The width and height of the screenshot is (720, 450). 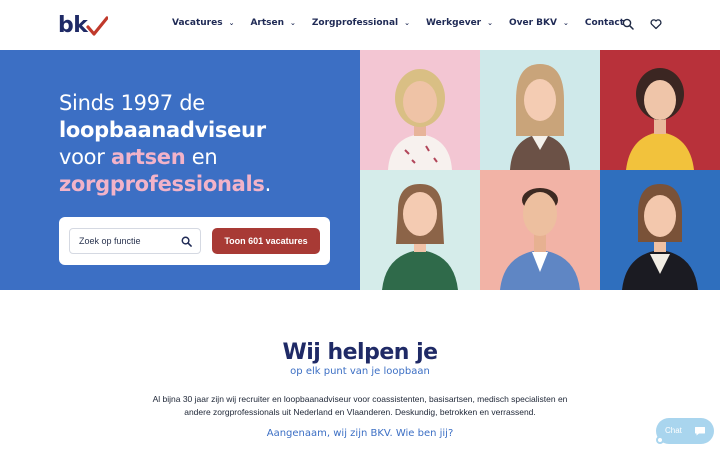 I want to click on nav-item-werkgever: Werkgever ⌄, so click(x=459, y=23).